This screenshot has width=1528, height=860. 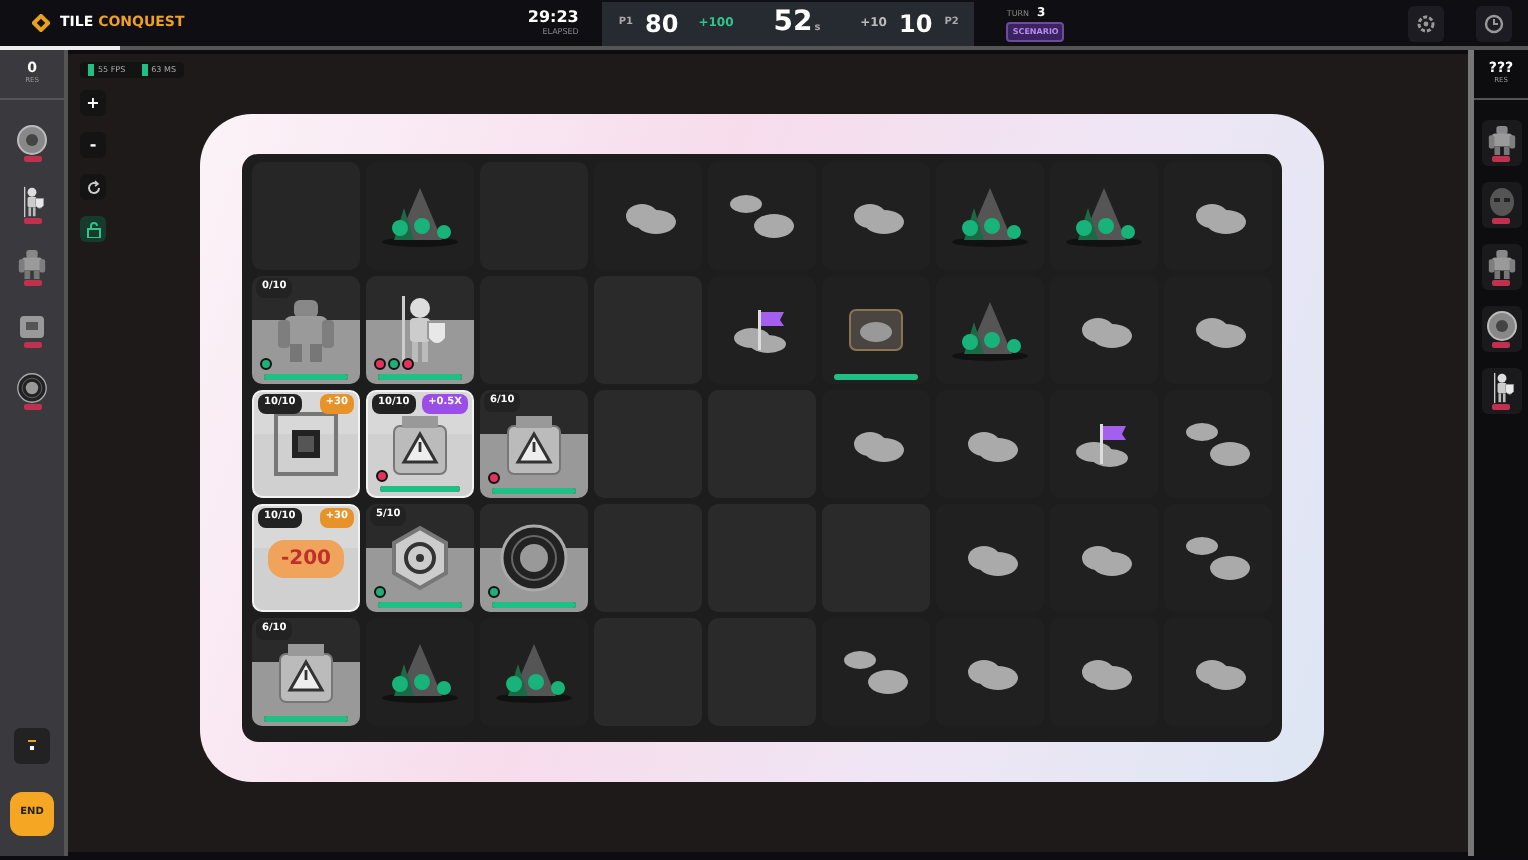 What do you see at coordinates (93, 103) in the screenshot?
I see `zoom-in-button: +` at bounding box center [93, 103].